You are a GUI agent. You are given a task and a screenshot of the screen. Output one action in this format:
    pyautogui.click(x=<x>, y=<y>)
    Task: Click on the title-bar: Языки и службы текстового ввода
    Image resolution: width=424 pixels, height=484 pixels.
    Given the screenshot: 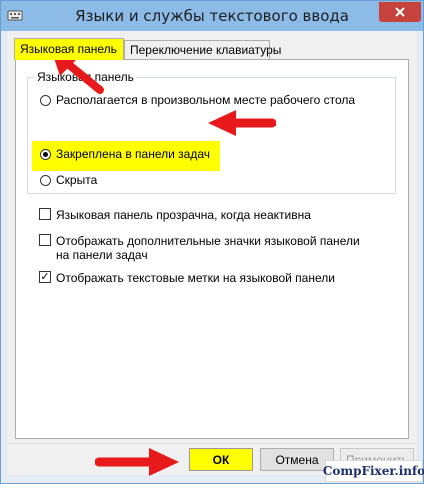 What is the action you would take?
    pyautogui.click(x=212, y=16)
    